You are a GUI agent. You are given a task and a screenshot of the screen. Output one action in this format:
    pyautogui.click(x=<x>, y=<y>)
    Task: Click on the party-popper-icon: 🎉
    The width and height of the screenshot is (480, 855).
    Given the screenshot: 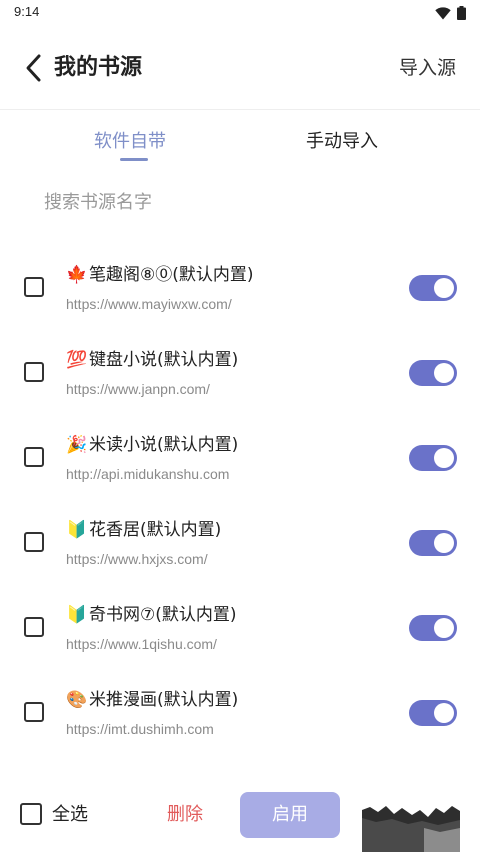 What is the action you would take?
    pyautogui.click(x=77, y=445)
    